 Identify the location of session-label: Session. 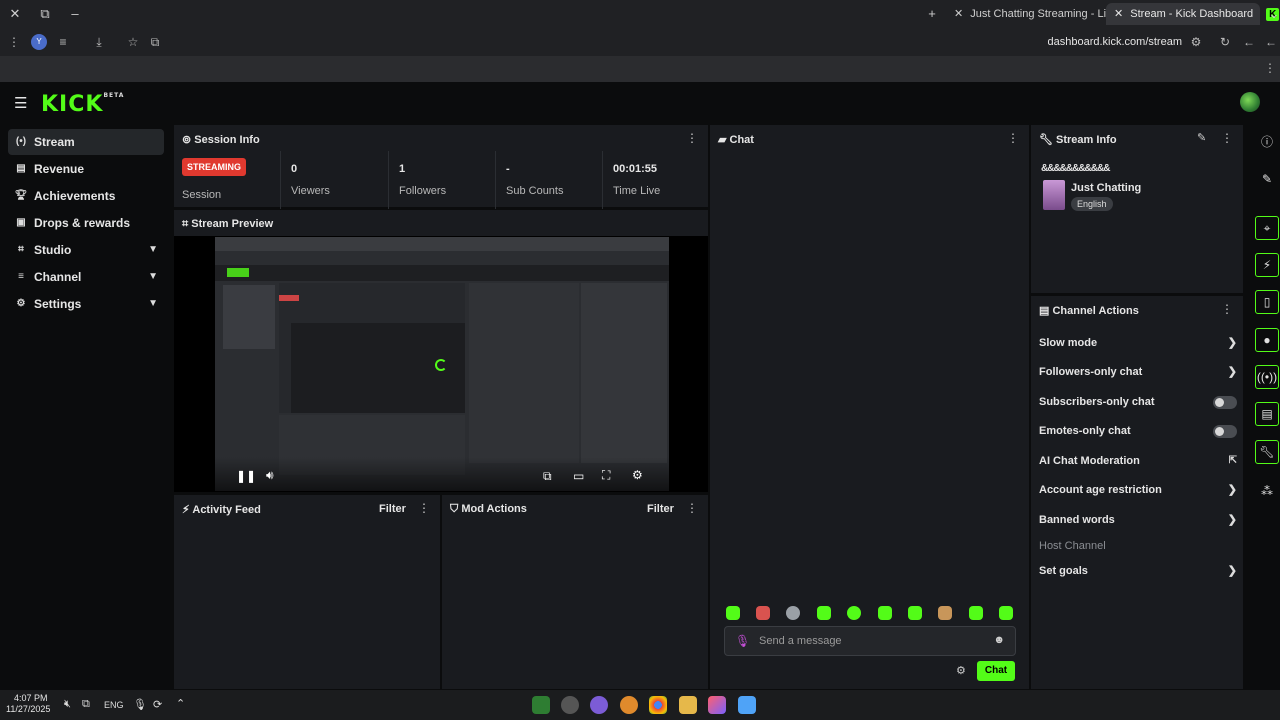
(202, 195).